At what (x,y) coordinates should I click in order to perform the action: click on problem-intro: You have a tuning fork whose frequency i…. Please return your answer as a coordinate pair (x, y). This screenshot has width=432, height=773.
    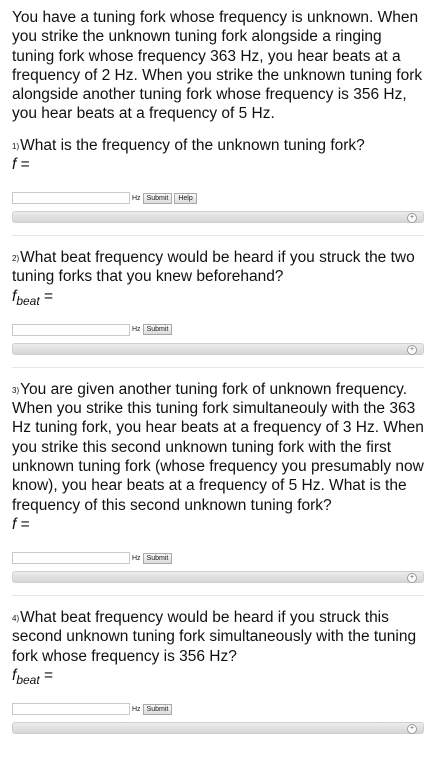
    Looking at the image, I should click on (217, 66).